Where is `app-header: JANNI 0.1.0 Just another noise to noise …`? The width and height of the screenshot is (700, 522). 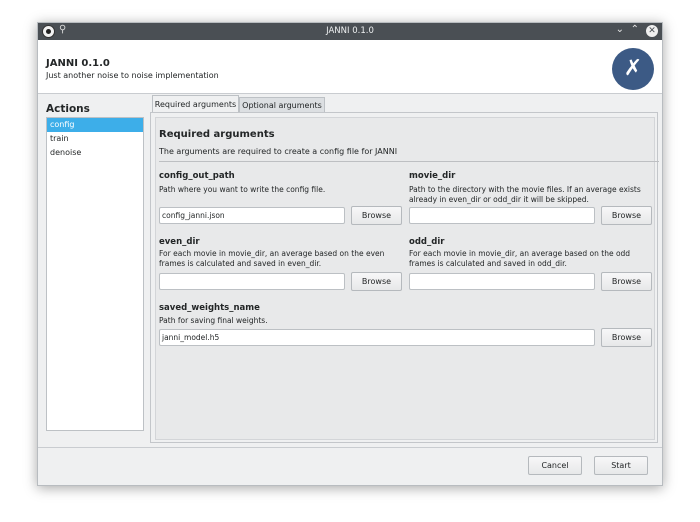 app-header: JANNI 0.1.0 Just another noise to noise … is located at coordinates (350, 67).